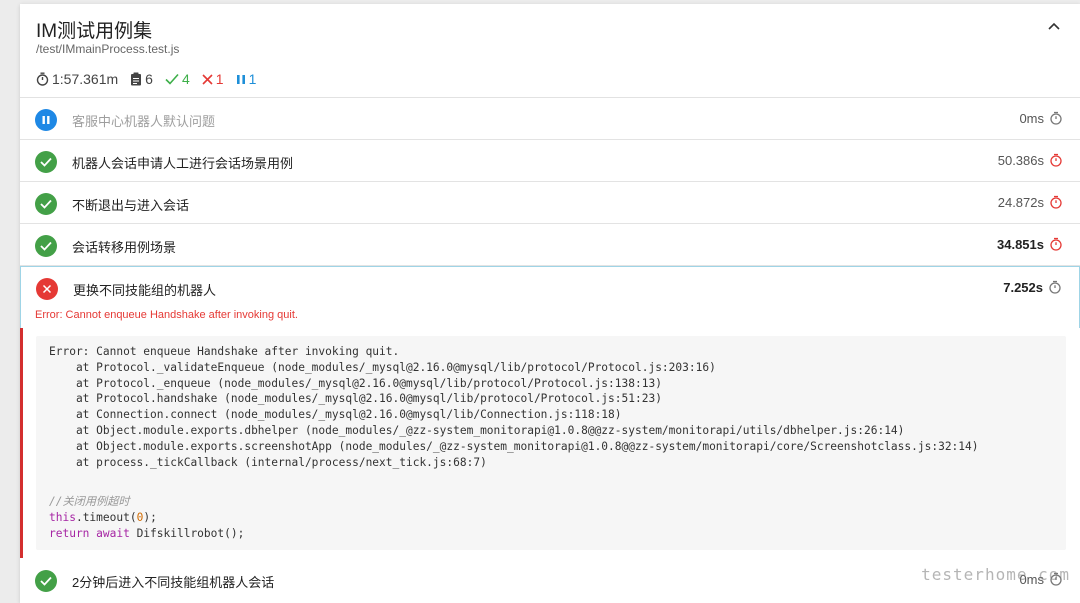 Image resolution: width=1080 pixels, height=603 pixels. I want to click on collapse-chevron-icon, so click(1054, 25).